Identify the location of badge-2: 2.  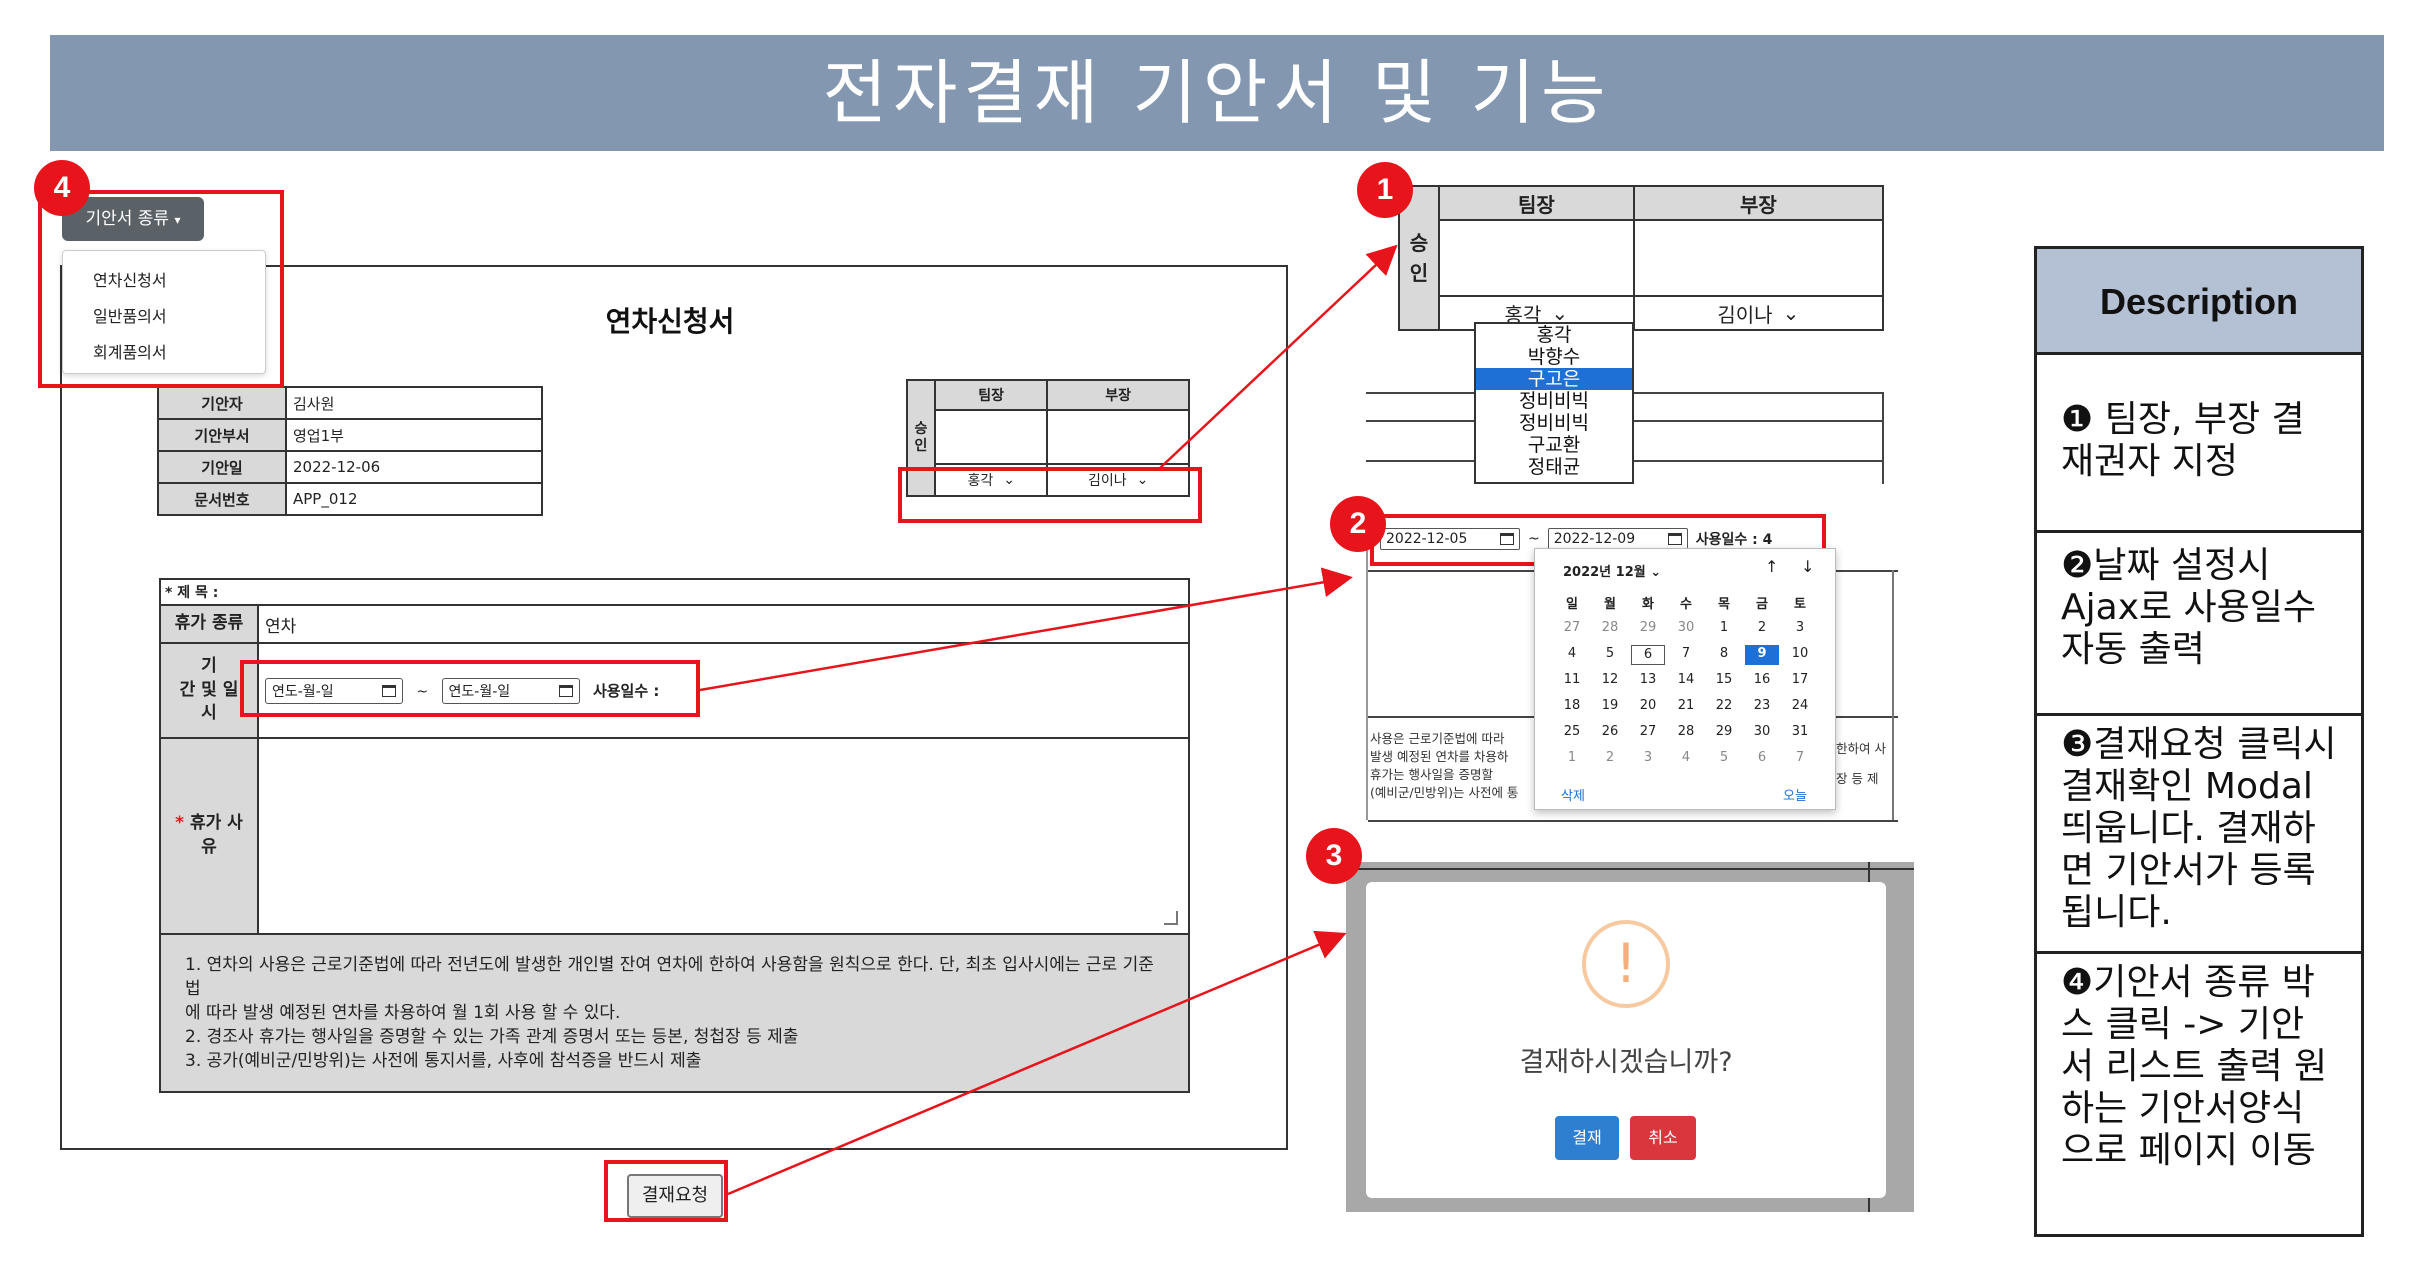
(1358, 524).